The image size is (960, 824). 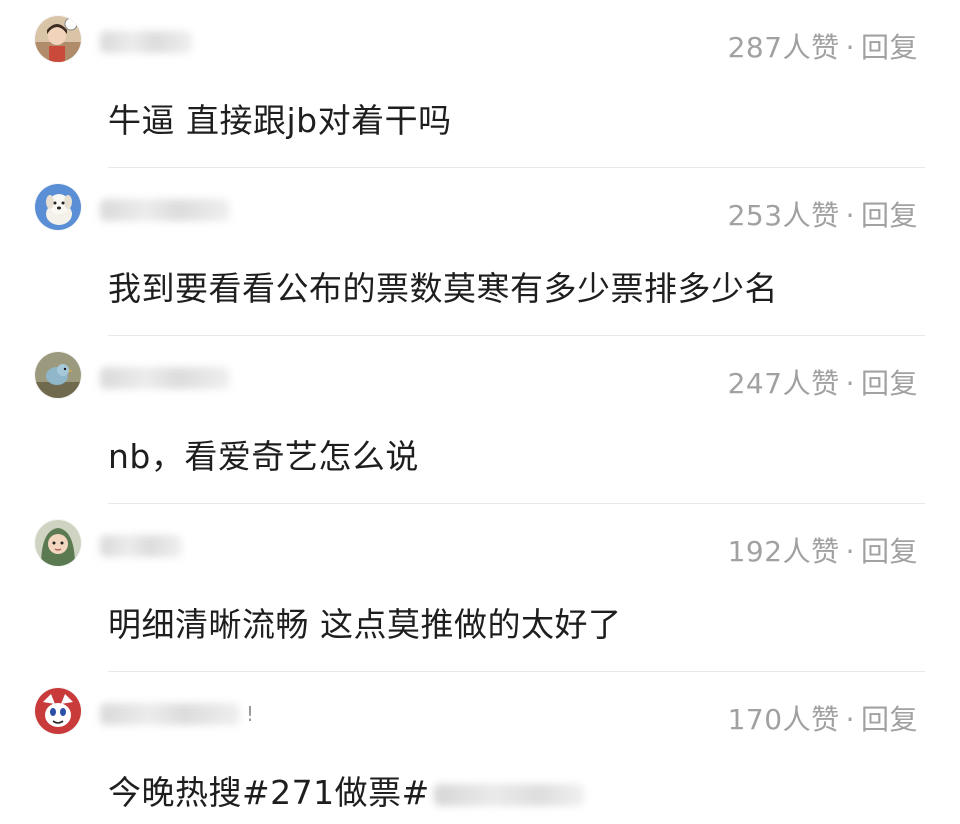 I want to click on comment-meta: 170人赞 · 回复, so click(x=823, y=718).